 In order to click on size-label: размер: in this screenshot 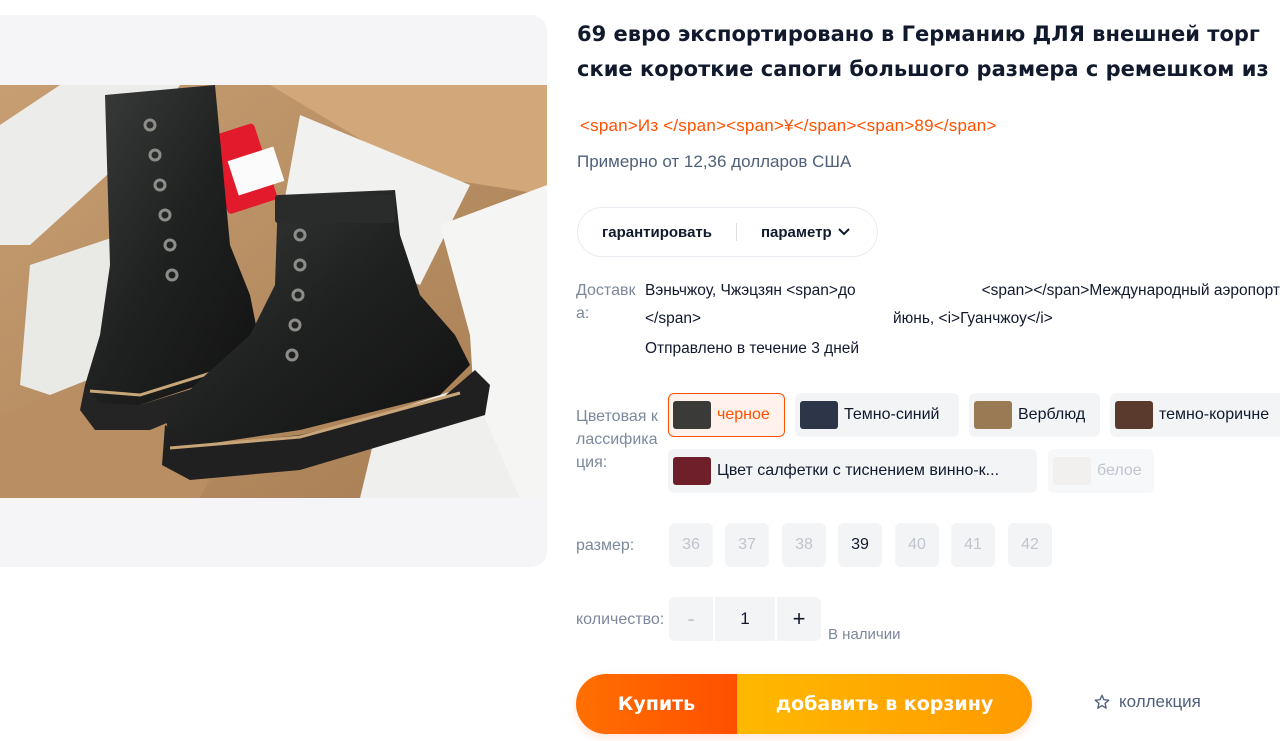, I will do `click(605, 545)`.